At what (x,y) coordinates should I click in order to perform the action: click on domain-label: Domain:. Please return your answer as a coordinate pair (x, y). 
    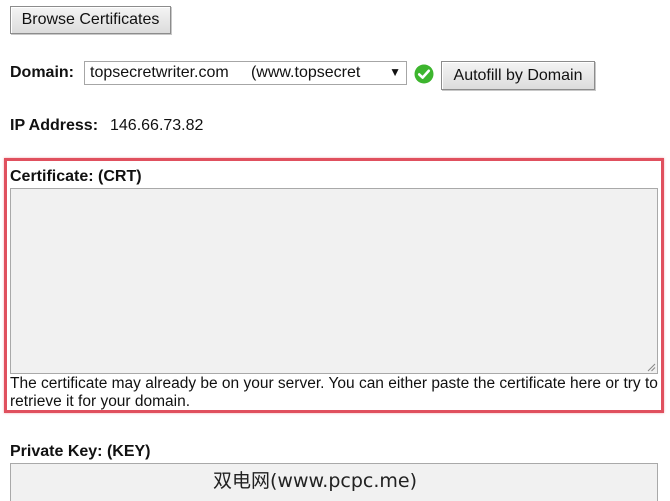
    Looking at the image, I should click on (42, 72).